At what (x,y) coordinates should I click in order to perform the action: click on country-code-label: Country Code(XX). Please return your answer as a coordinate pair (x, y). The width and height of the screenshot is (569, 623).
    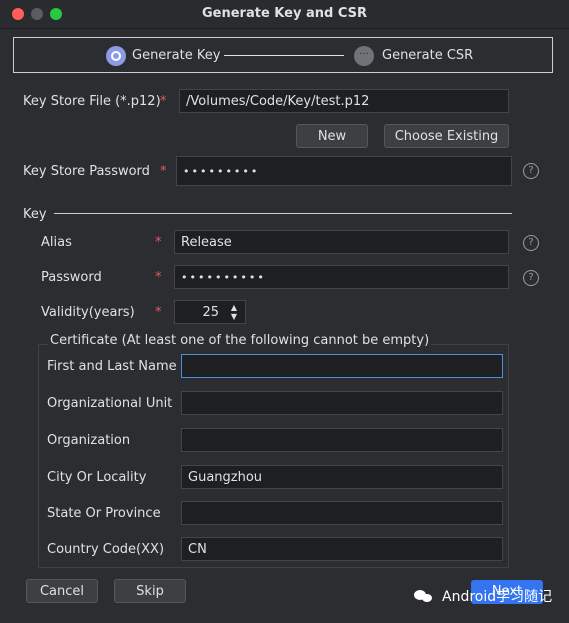
    Looking at the image, I should click on (106, 549).